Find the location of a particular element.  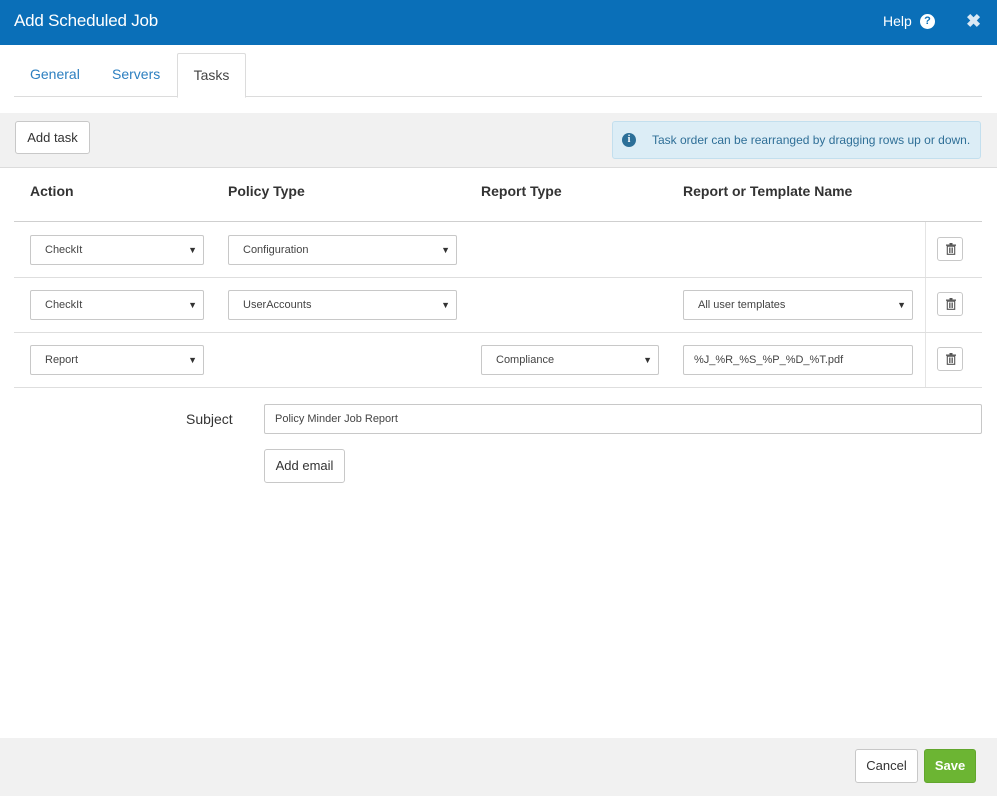

tab-general: General is located at coordinates (55, 75).